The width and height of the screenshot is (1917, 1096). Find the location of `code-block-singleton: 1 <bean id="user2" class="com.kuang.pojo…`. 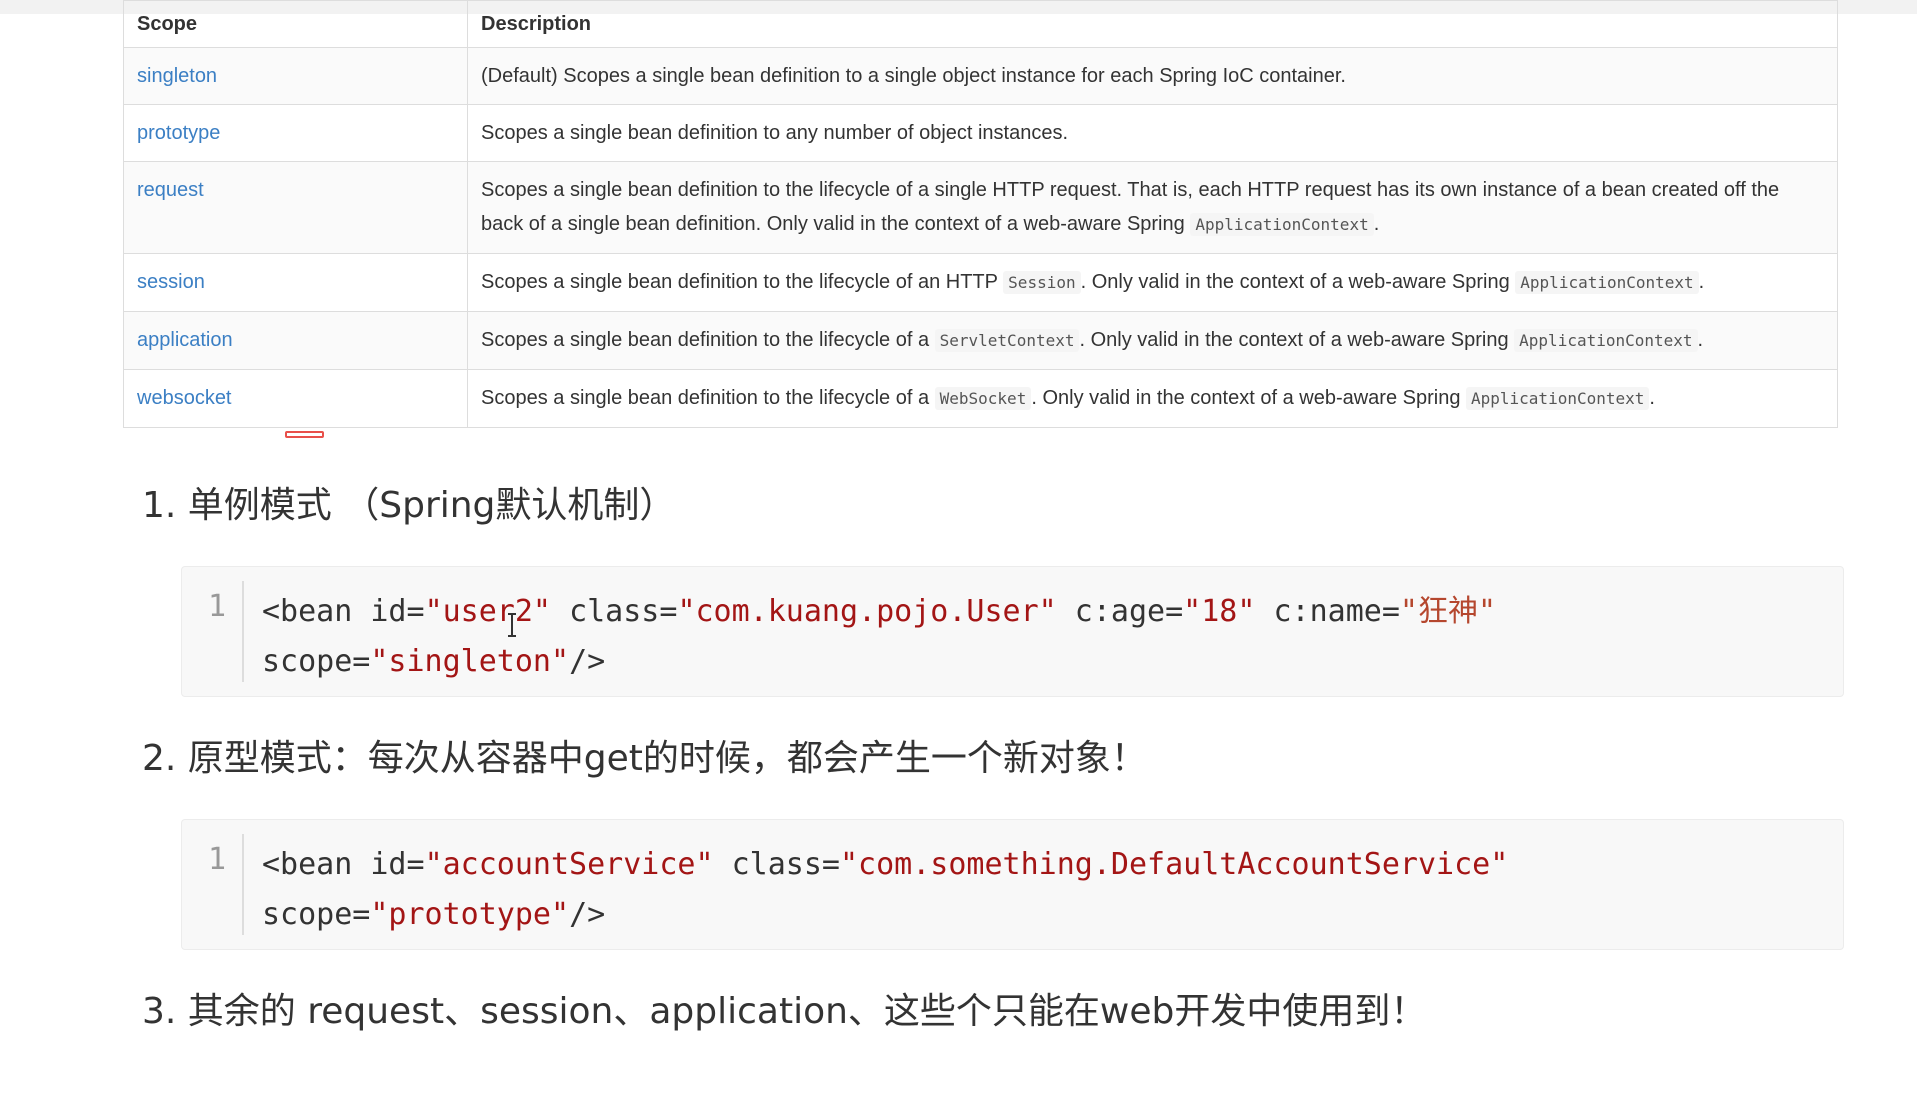

code-block-singleton: 1 <bean id="user2" class="com.kuang.pojo… is located at coordinates (1012, 631).